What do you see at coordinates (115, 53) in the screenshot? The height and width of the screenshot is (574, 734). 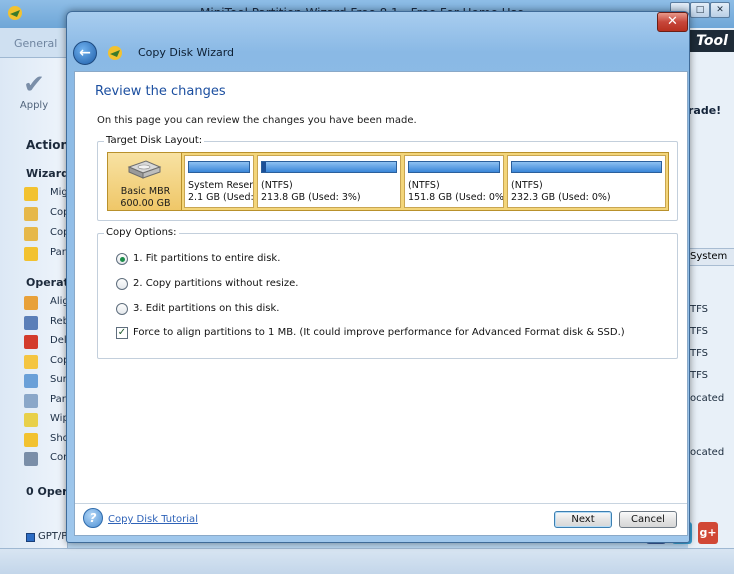 I see `wizard-icon` at bounding box center [115, 53].